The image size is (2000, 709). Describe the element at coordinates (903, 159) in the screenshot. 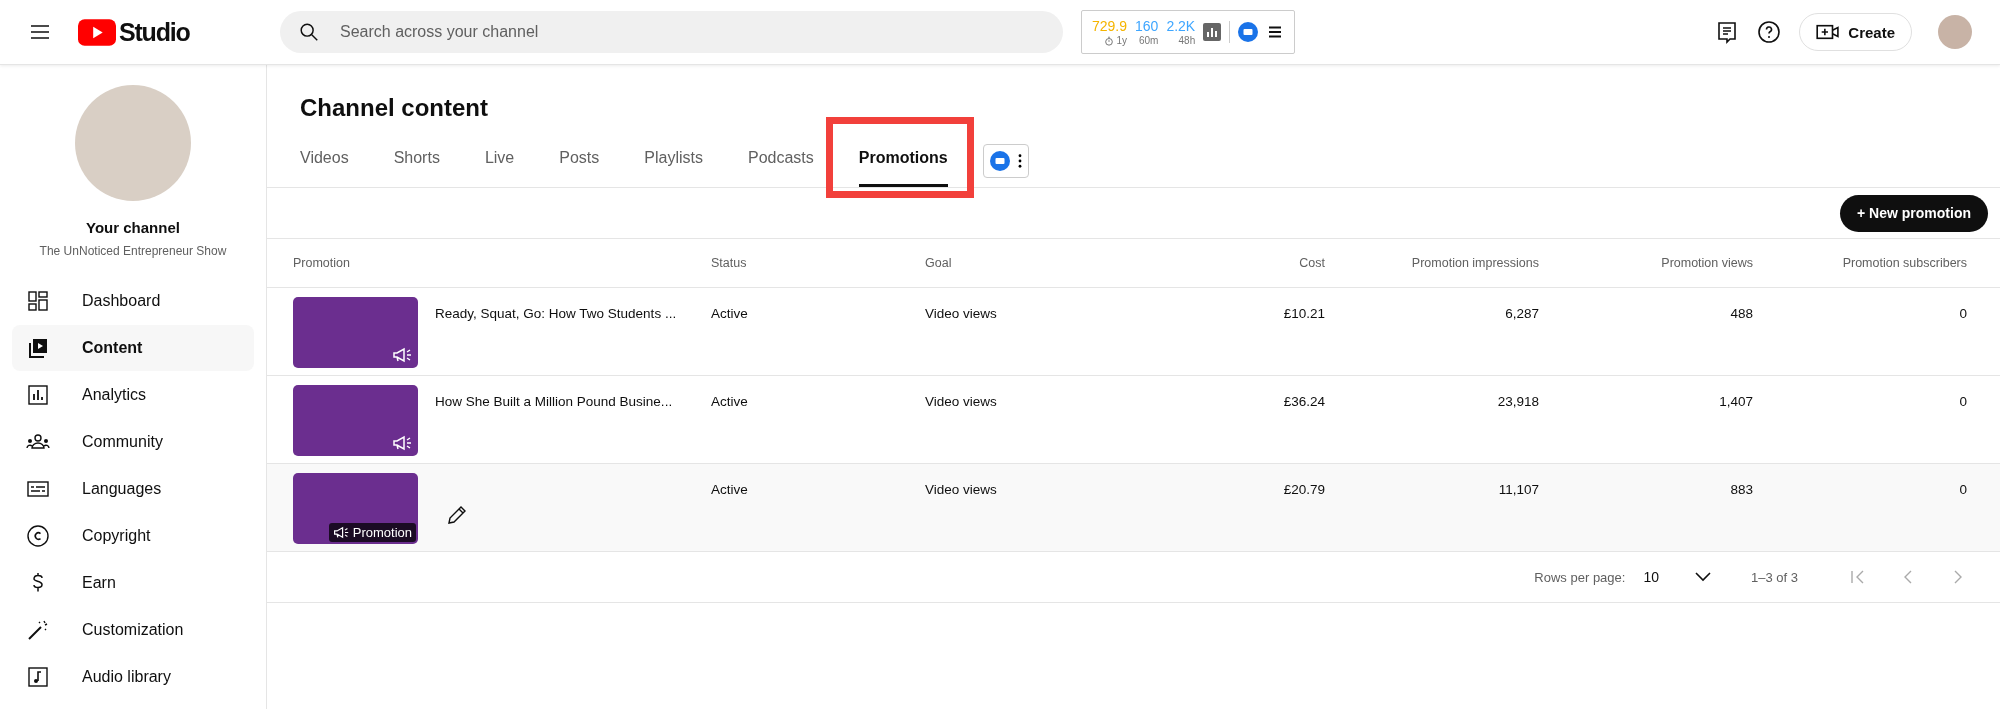

I see `tab: Promotions` at that location.